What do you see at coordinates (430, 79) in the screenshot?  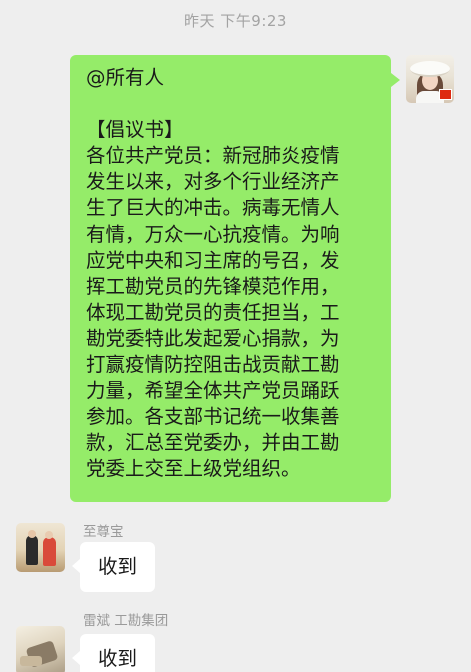 I see `user-avatar-self-icon` at bounding box center [430, 79].